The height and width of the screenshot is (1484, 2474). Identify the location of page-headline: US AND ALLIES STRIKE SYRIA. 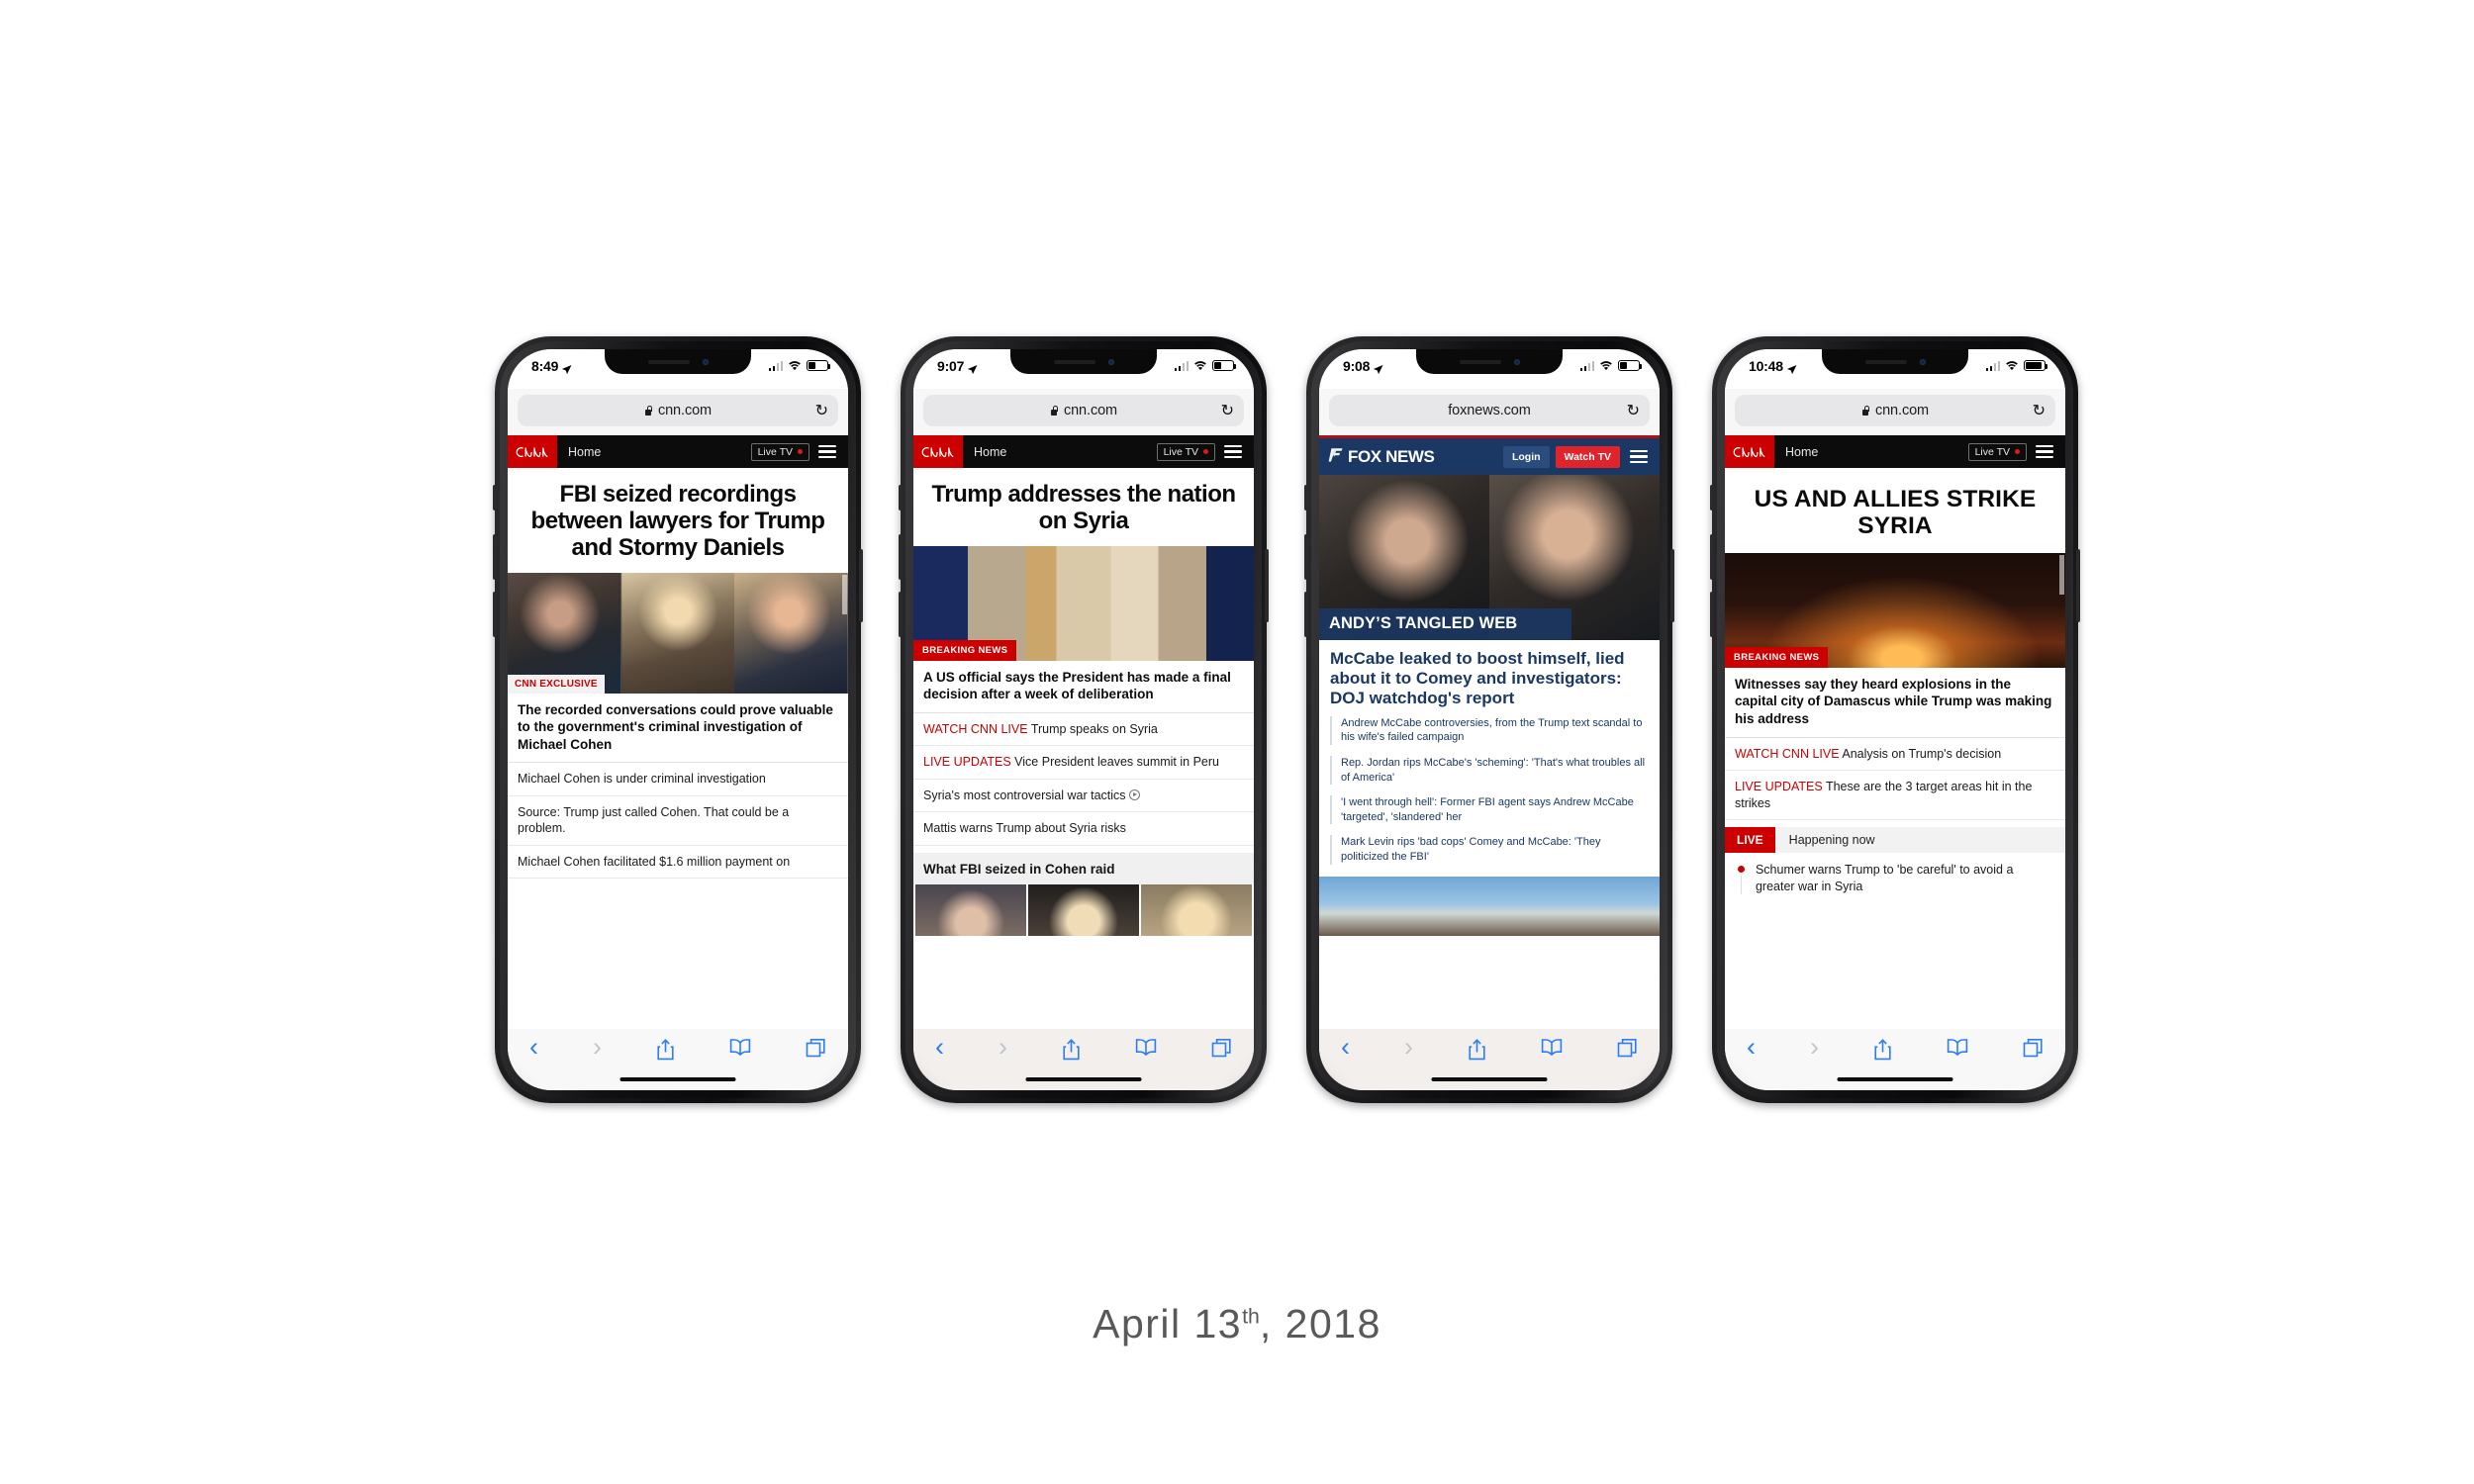
(1895, 510).